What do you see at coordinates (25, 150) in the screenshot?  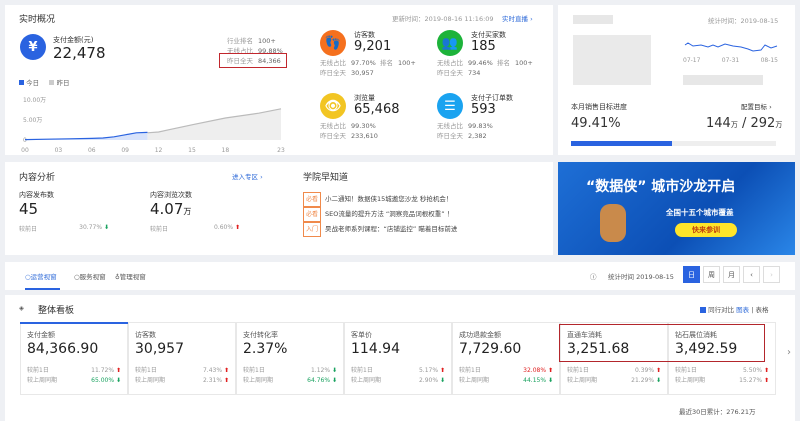 I see `x-tick: 00` at bounding box center [25, 150].